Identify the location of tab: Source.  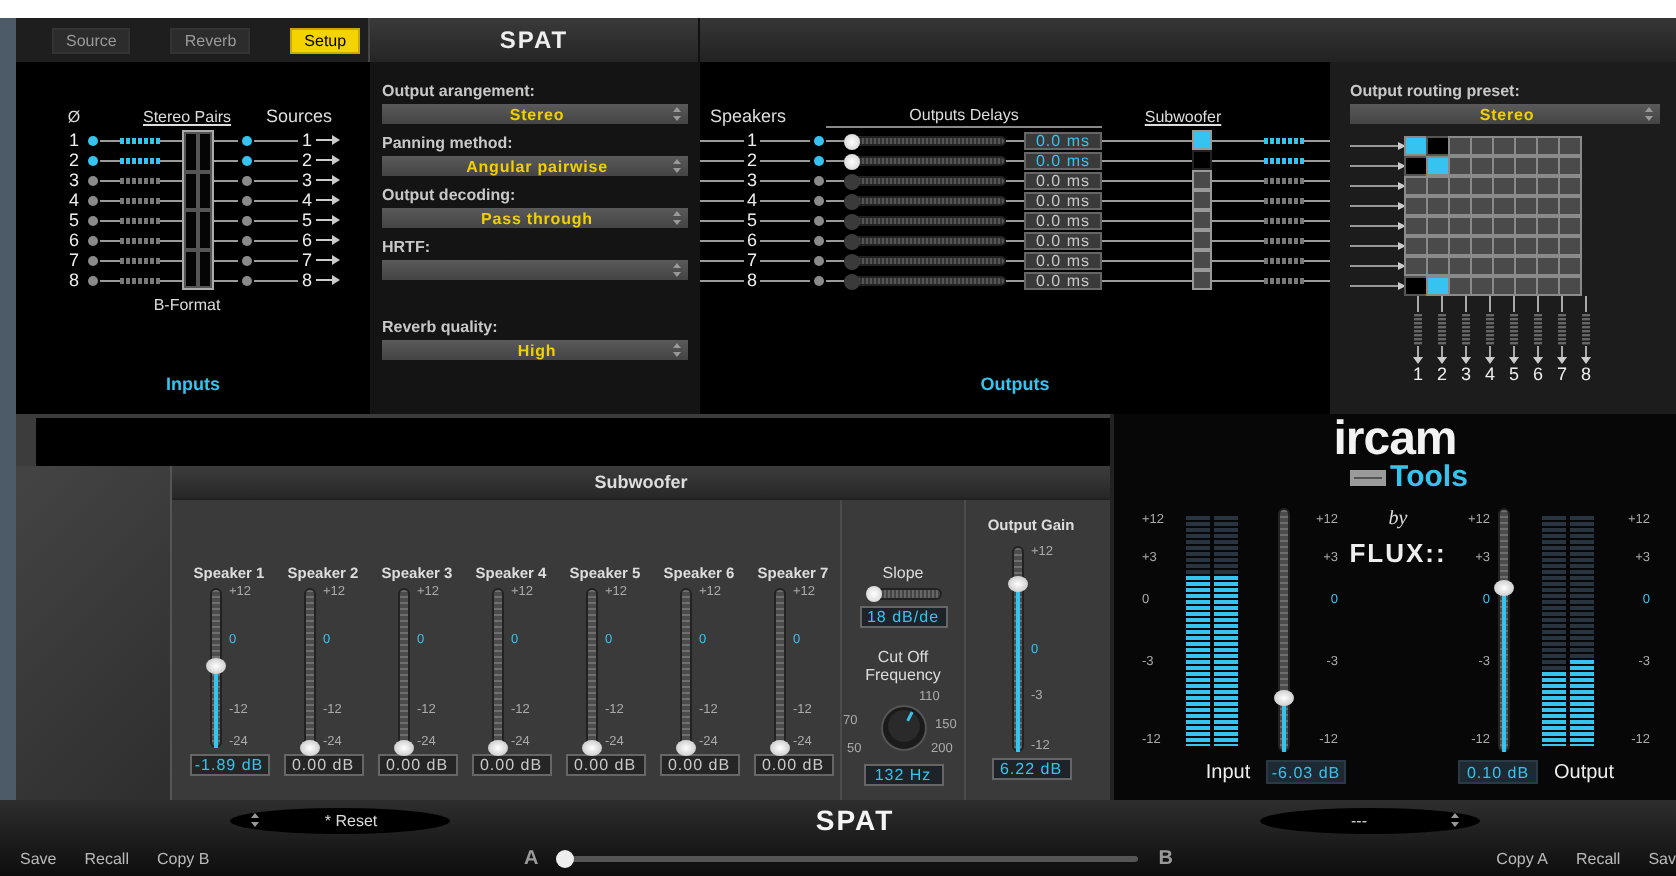
(91, 40).